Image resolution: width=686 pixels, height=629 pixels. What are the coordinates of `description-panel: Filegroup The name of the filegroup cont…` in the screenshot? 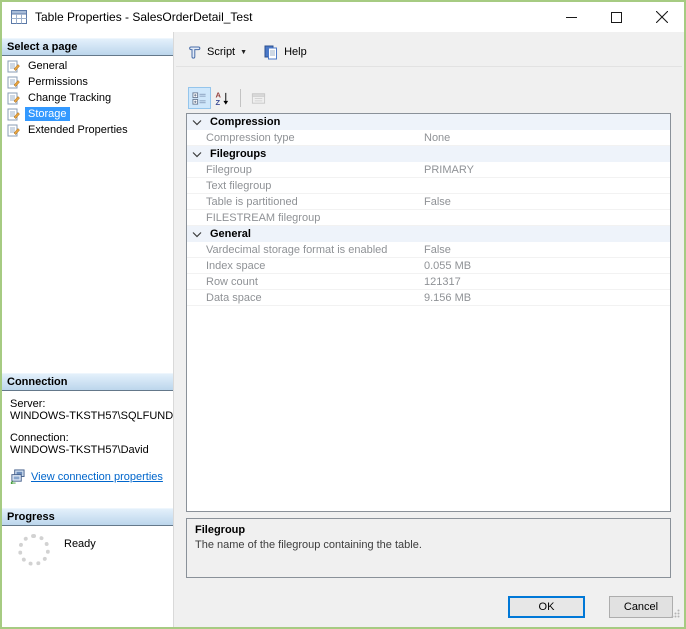 It's located at (428, 548).